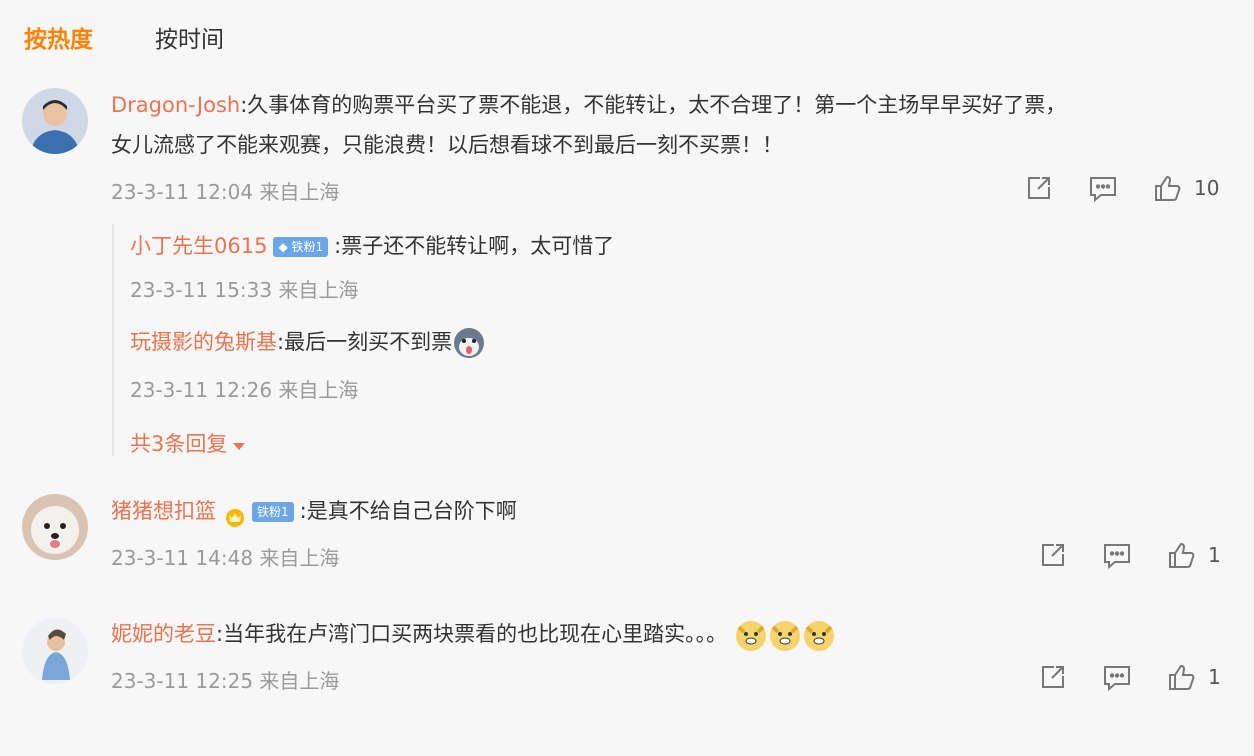  What do you see at coordinates (124, 37) in the screenshot?
I see `sort-tabs: 按热度 按时间` at bounding box center [124, 37].